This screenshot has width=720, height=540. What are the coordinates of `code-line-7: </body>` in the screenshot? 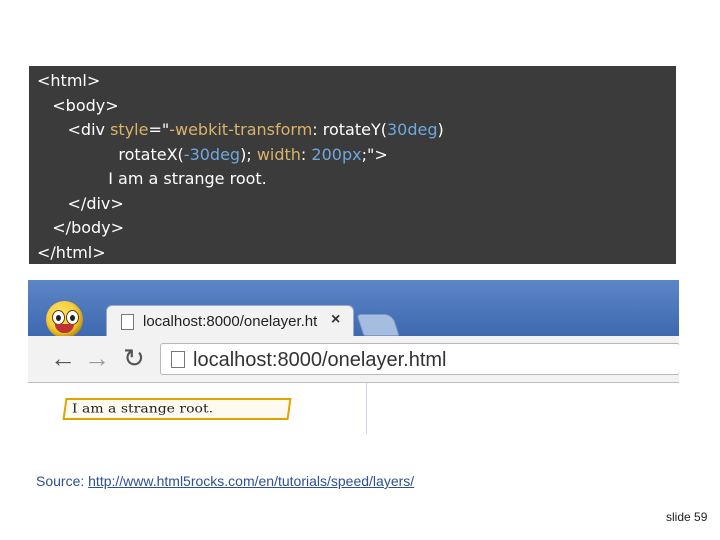 It's located at (88, 227).